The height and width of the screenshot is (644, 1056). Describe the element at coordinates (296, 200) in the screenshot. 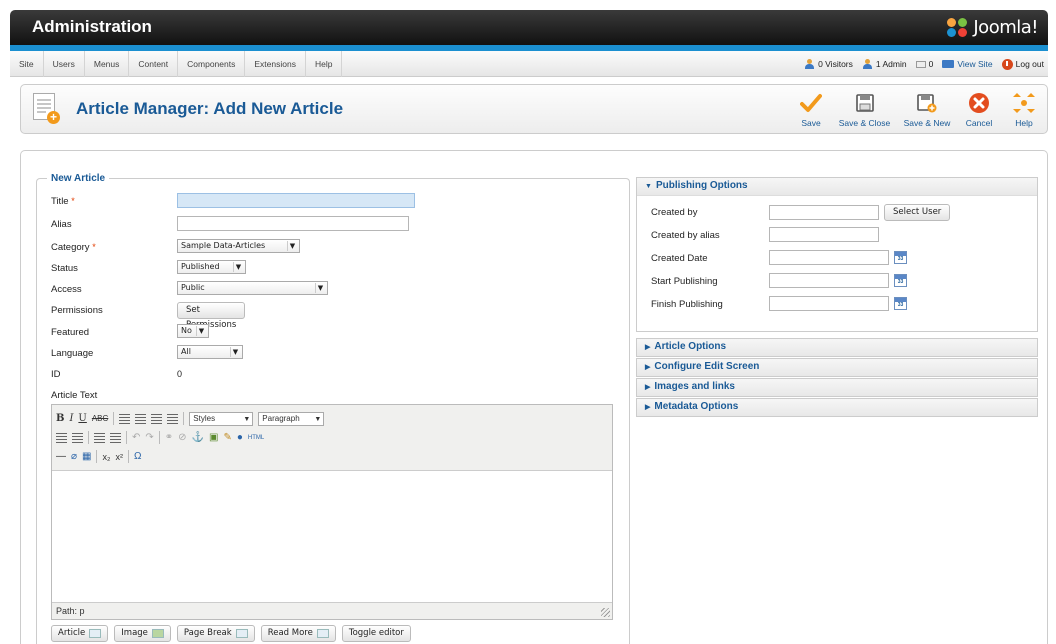

I see `title-input` at that location.